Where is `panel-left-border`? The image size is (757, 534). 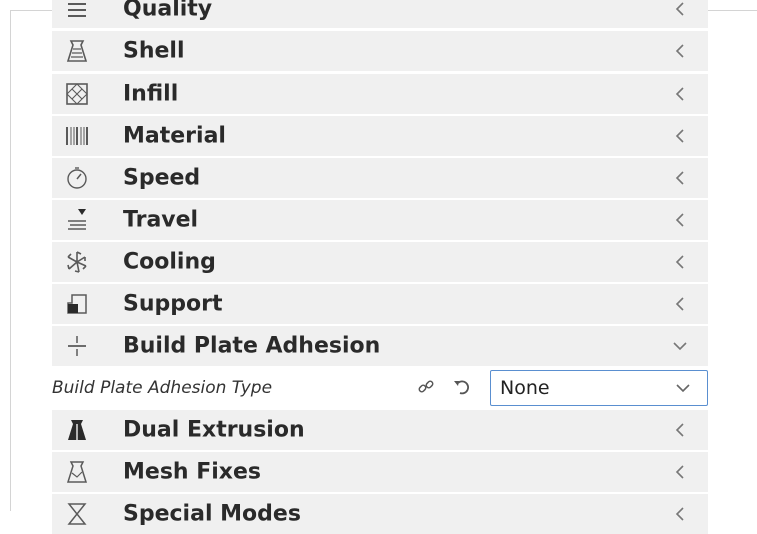
panel-left-border is located at coordinates (10, 260).